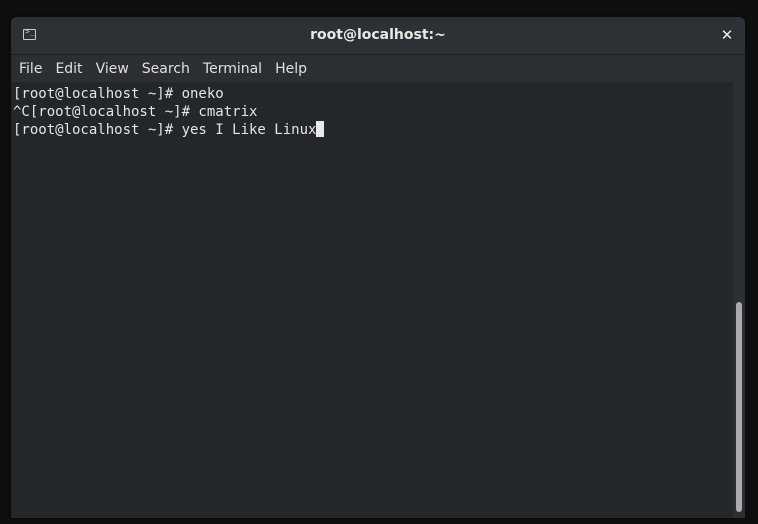  I want to click on window-title: root@localhost:~, so click(378, 35).